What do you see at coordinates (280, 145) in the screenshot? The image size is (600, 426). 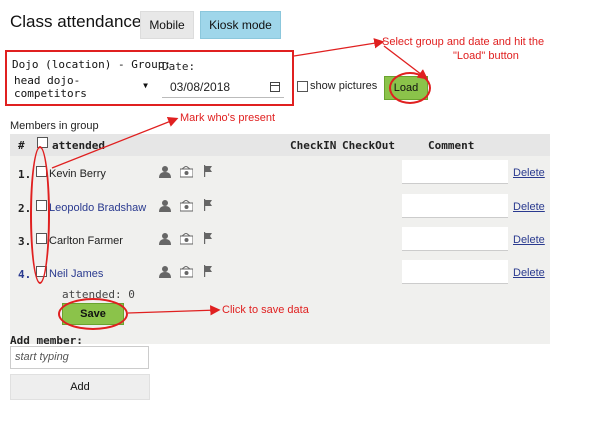 I see `members-table-header: # attended CheckIN CheckOut Comment` at bounding box center [280, 145].